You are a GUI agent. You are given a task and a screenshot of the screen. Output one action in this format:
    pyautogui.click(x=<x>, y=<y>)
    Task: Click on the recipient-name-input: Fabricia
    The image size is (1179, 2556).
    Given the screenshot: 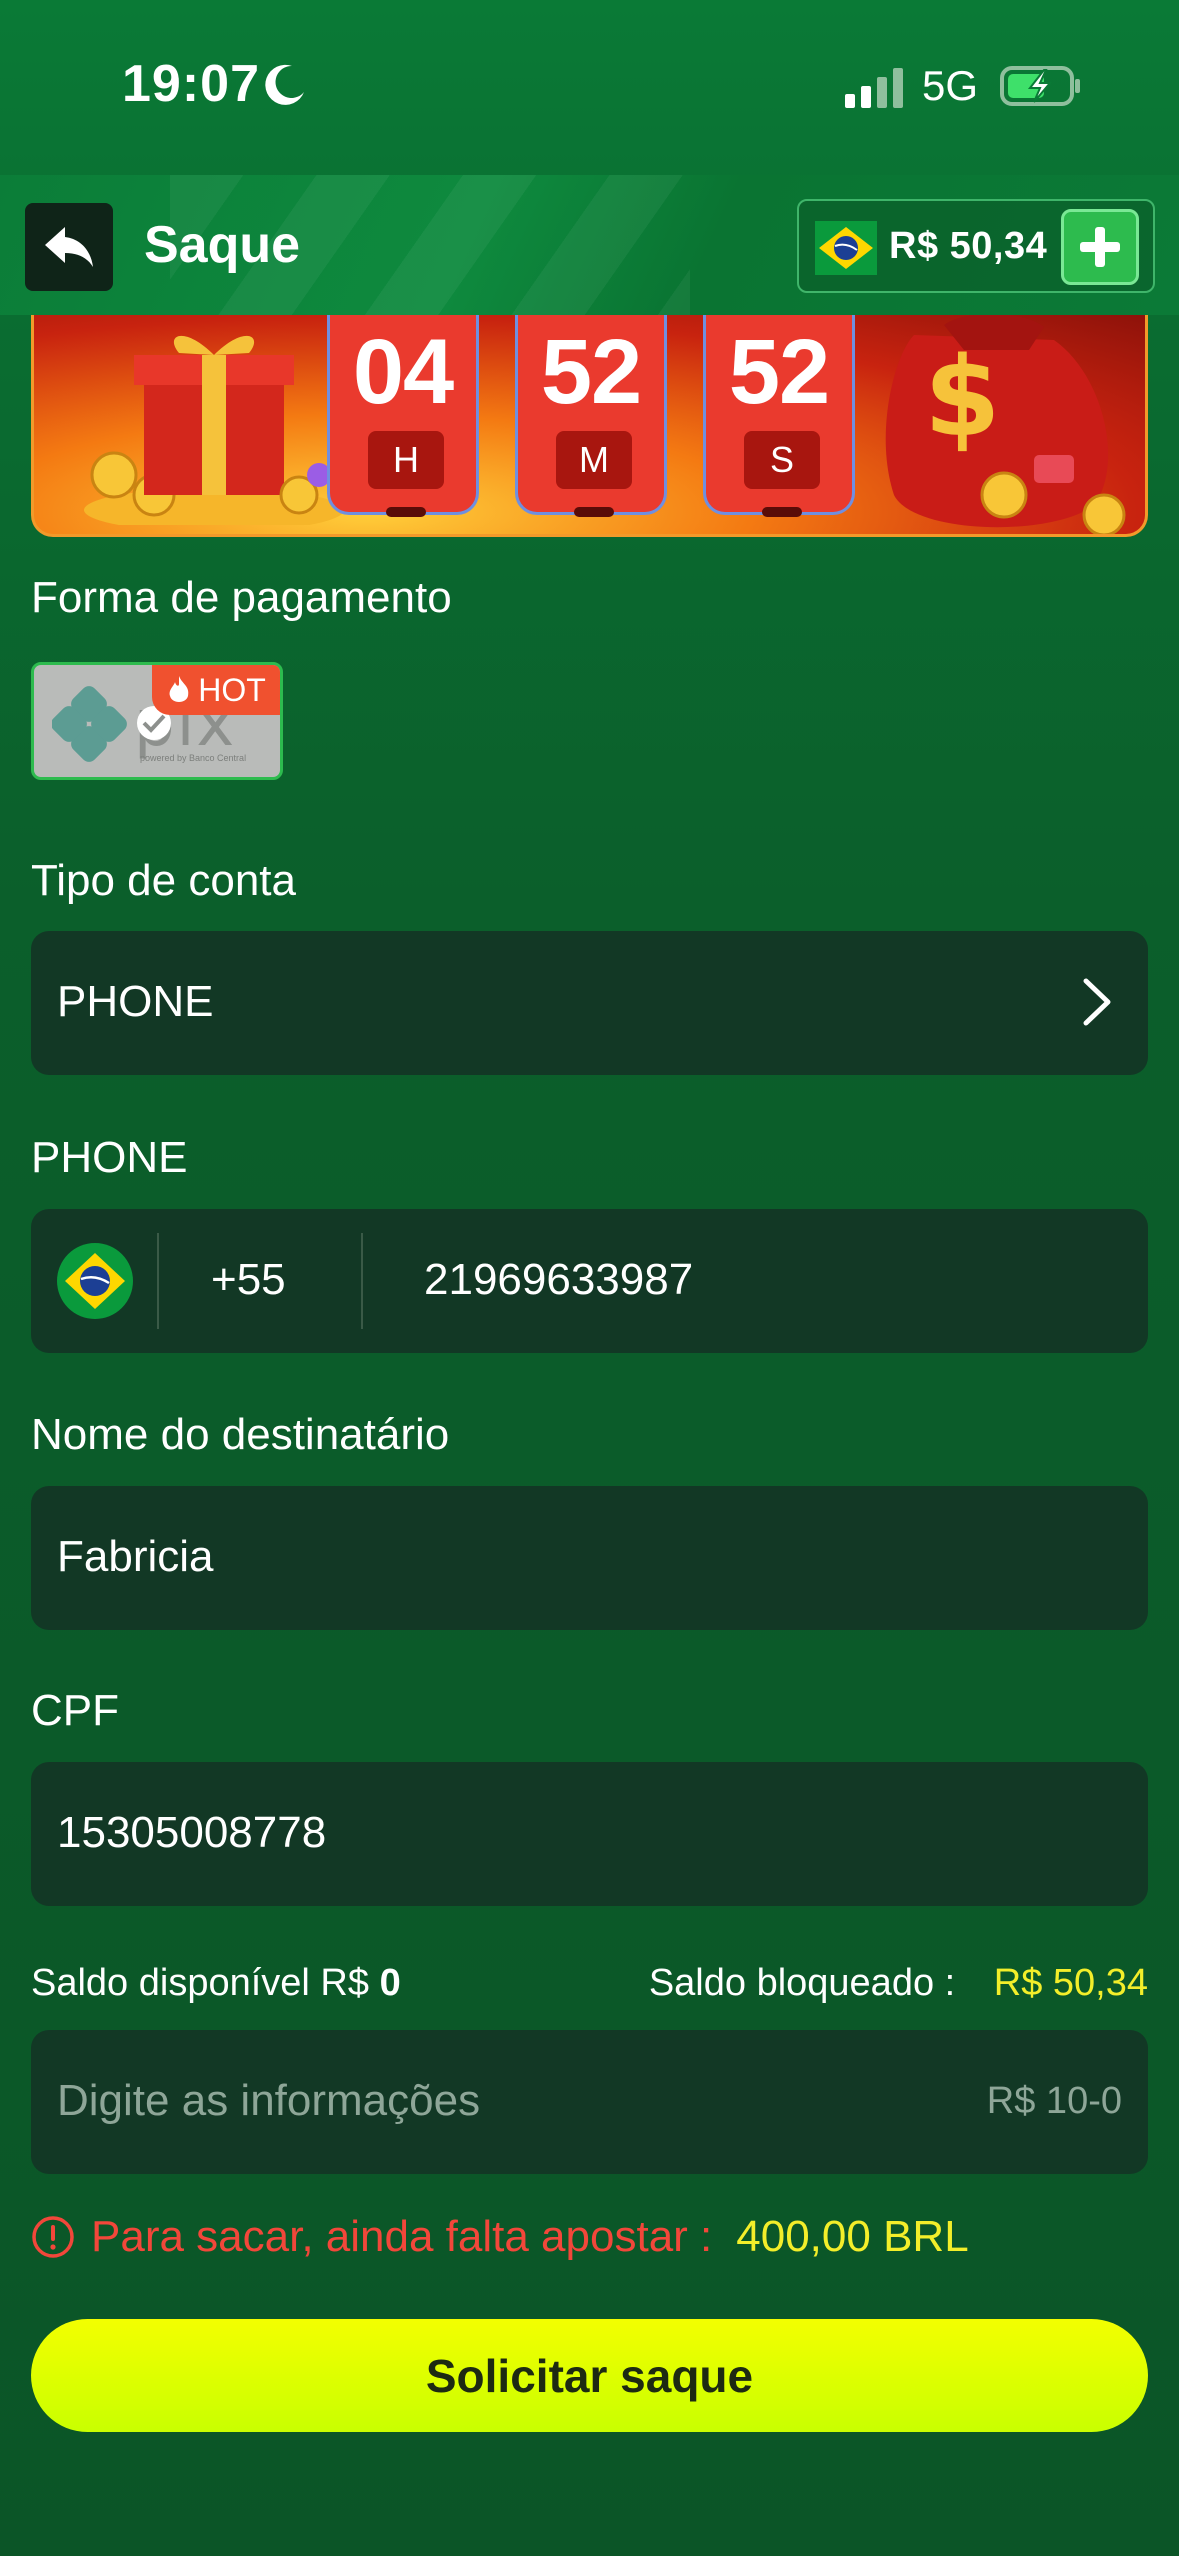 What is the action you would take?
    pyautogui.click(x=589, y=1558)
    